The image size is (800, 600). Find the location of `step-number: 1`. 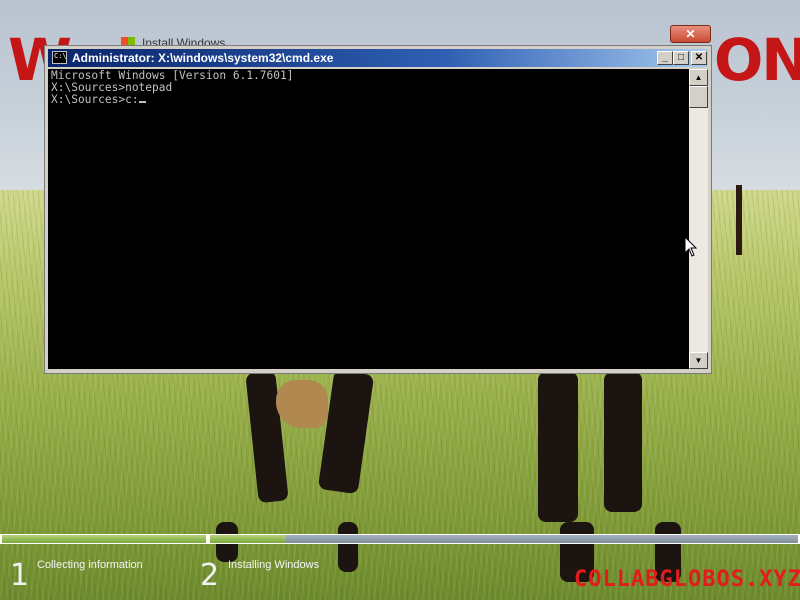

step-number: 1 is located at coordinates (20, 575).